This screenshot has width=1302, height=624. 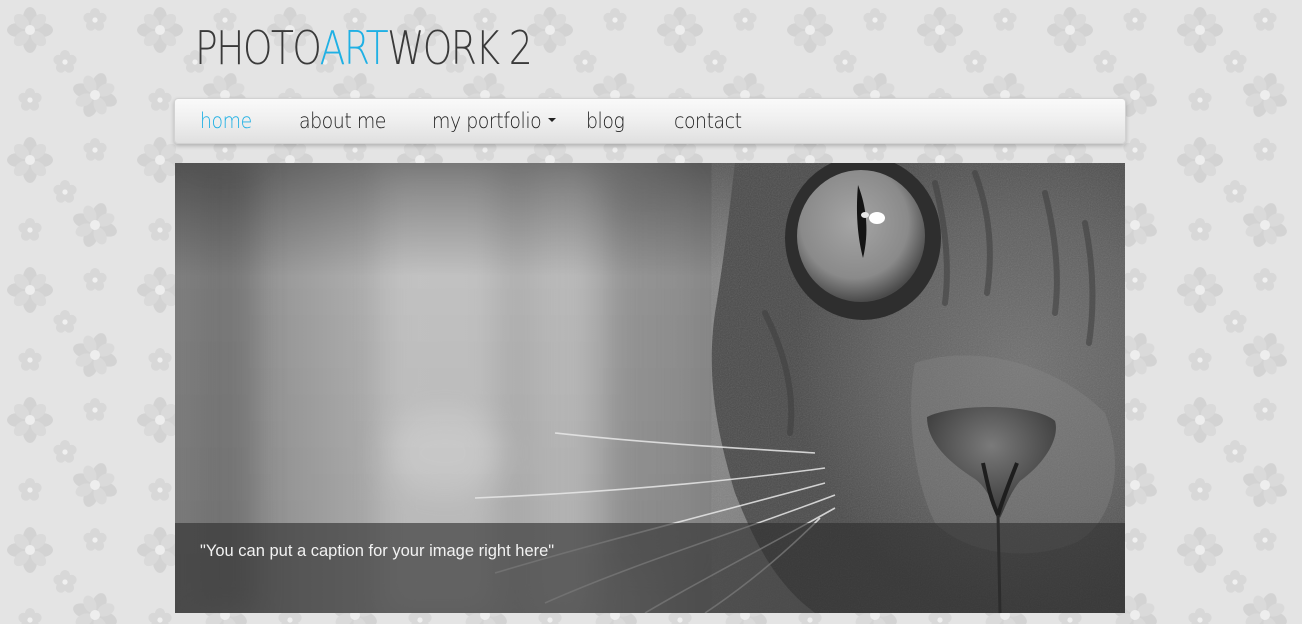 What do you see at coordinates (342, 121) in the screenshot?
I see `nav-item-about-me: about me` at bounding box center [342, 121].